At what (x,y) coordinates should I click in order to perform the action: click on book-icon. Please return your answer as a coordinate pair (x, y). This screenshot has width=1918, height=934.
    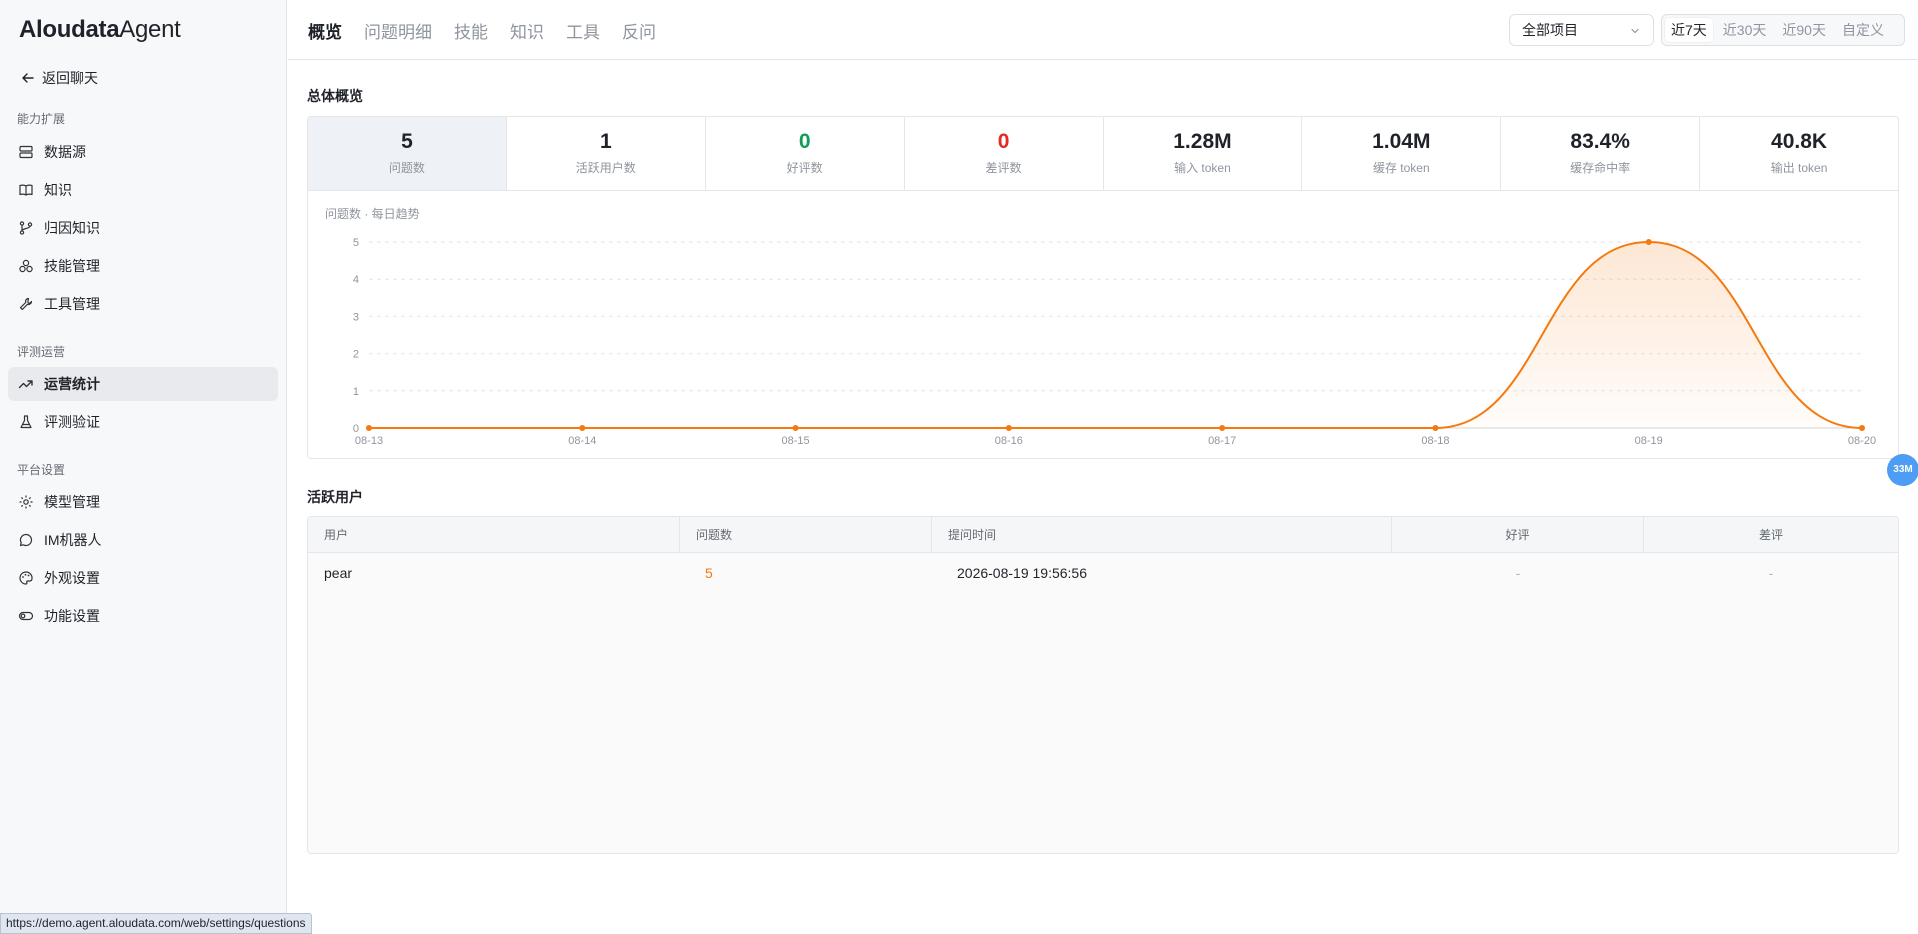
    Looking at the image, I should click on (26, 190).